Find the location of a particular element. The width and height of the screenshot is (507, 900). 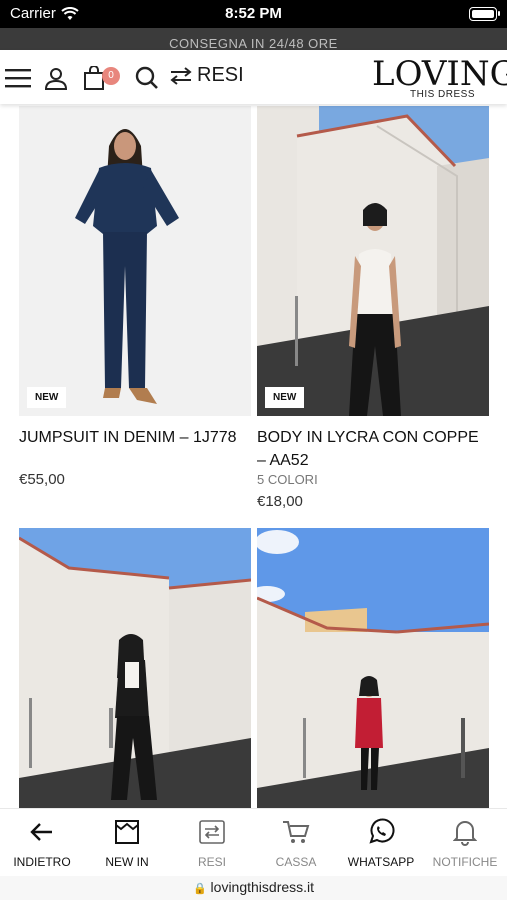

resi-link: RESI is located at coordinates (207, 75).